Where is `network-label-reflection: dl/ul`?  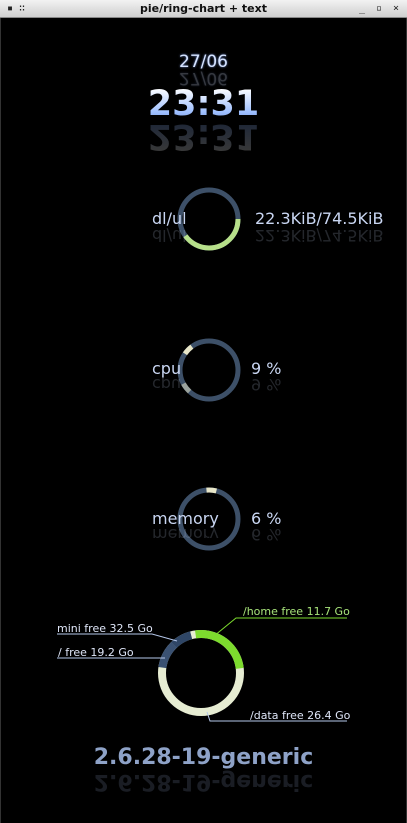 network-label-reflection: dl/ul is located at coordinates (169, 235).